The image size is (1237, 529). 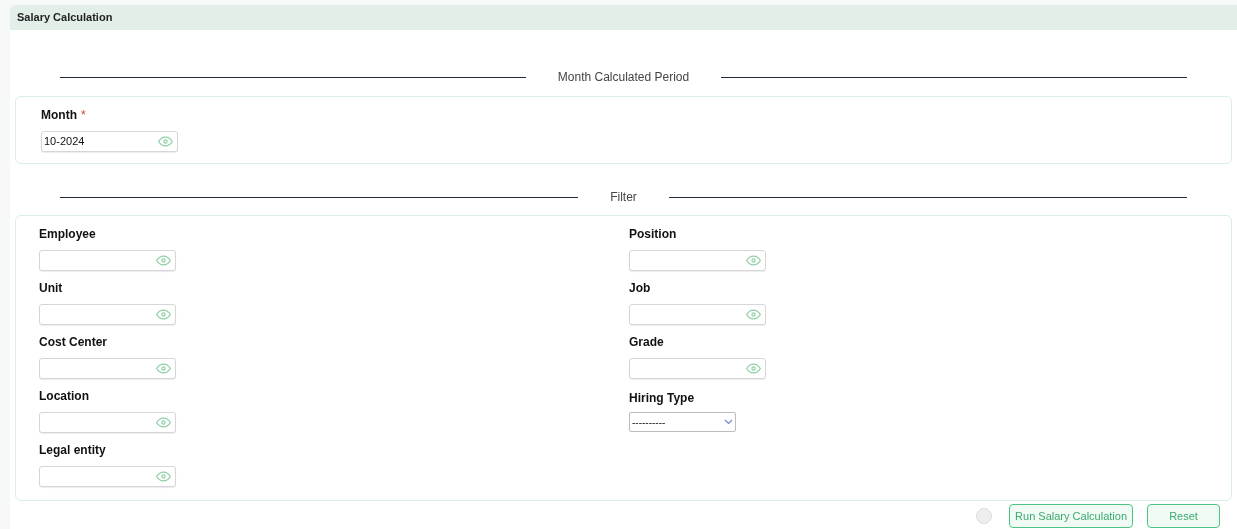 What do you see at coordinates (662, 398) in the screenshot?
I see `field-label: Hiring Type` at bounding box center [662, 398].